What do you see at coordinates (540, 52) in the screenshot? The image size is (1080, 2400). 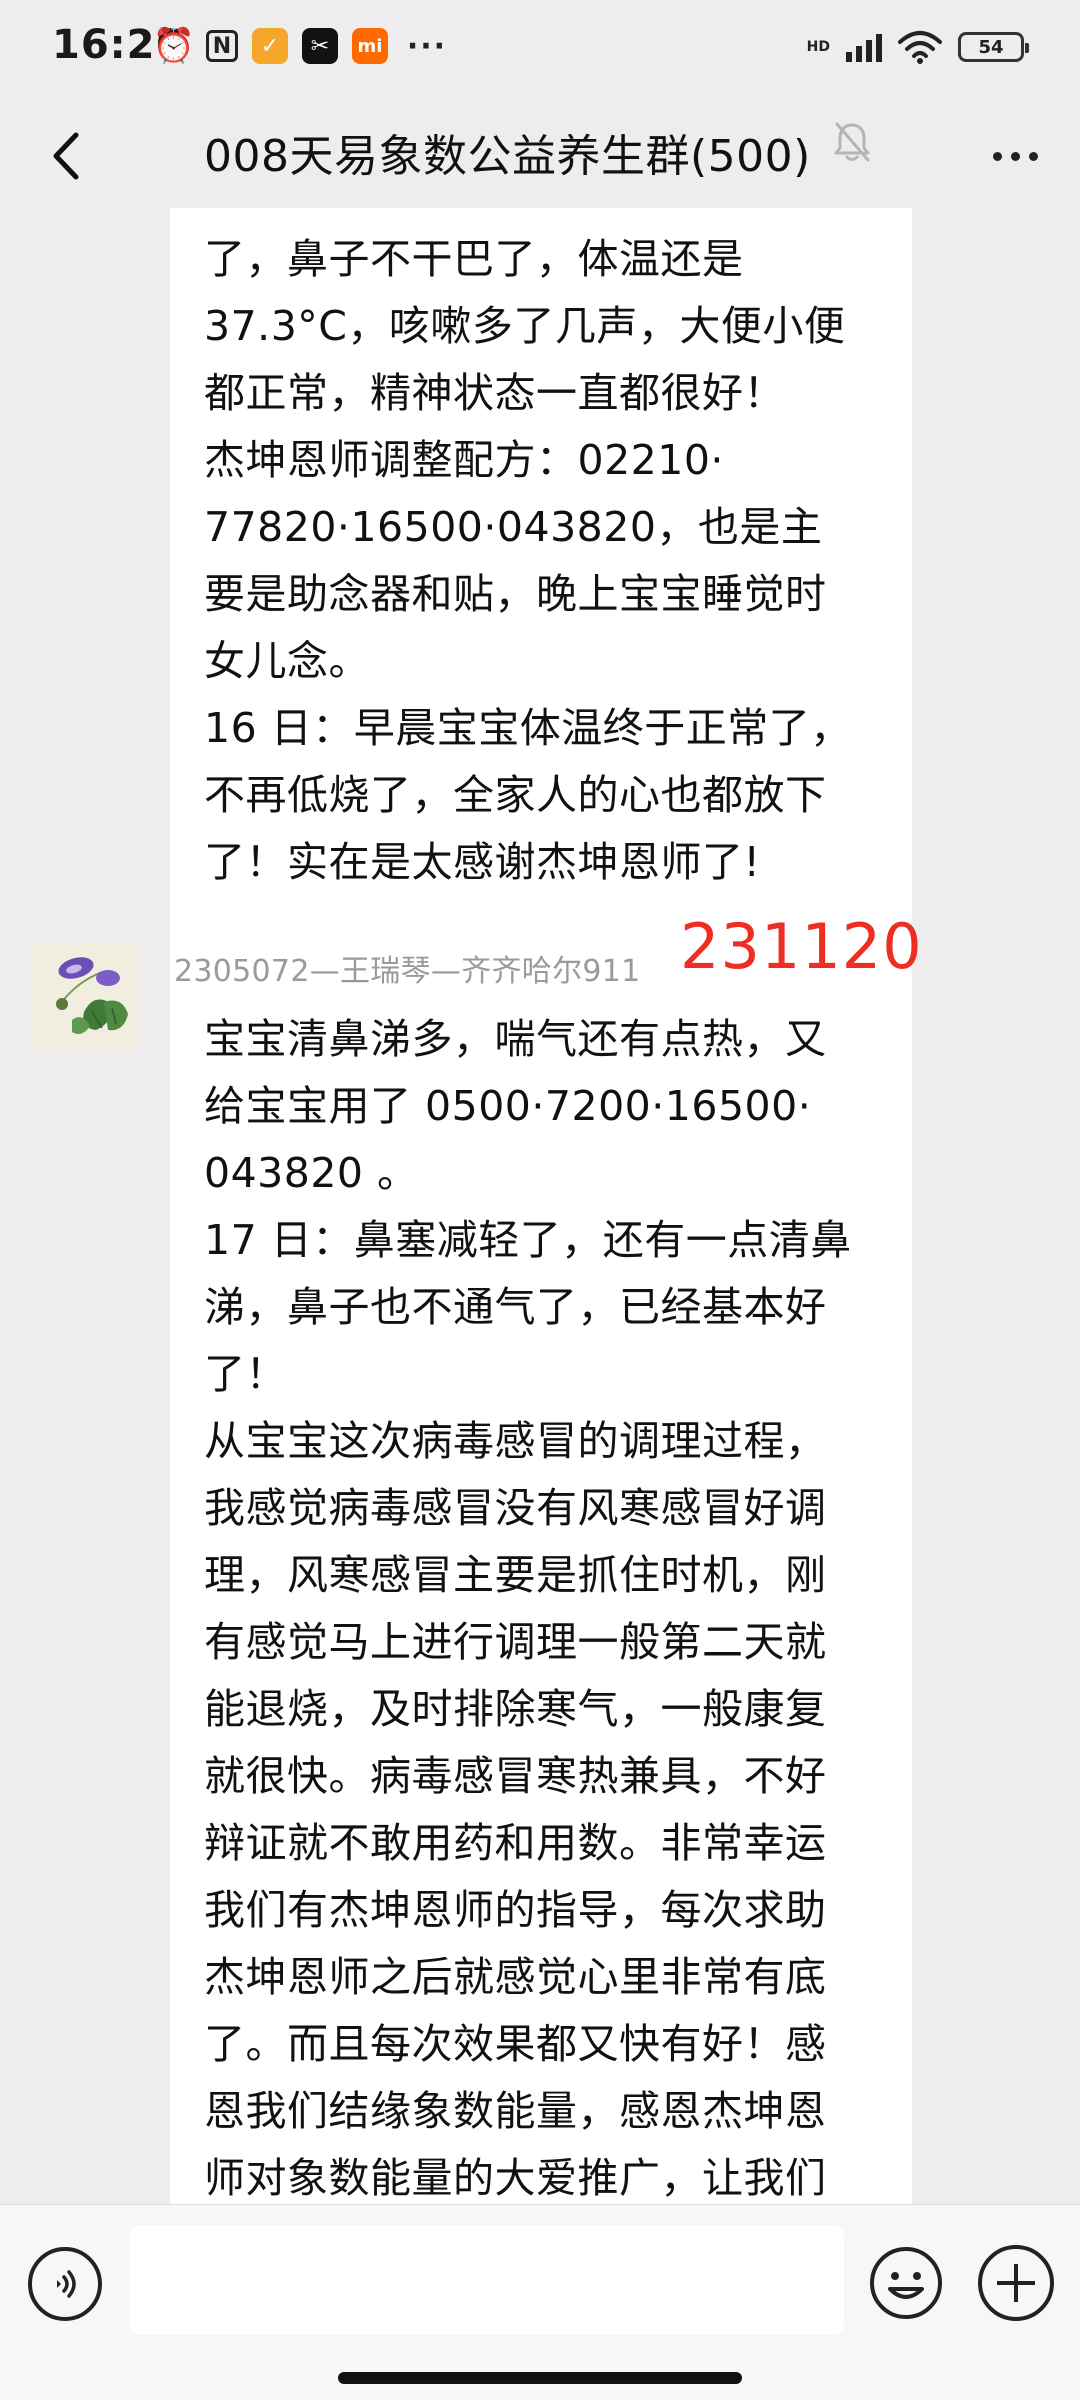 I see `status-bar: 16:26 ⏰ N ✓ ✂ mi ··· HD 54` at bounding box center [540, 52].